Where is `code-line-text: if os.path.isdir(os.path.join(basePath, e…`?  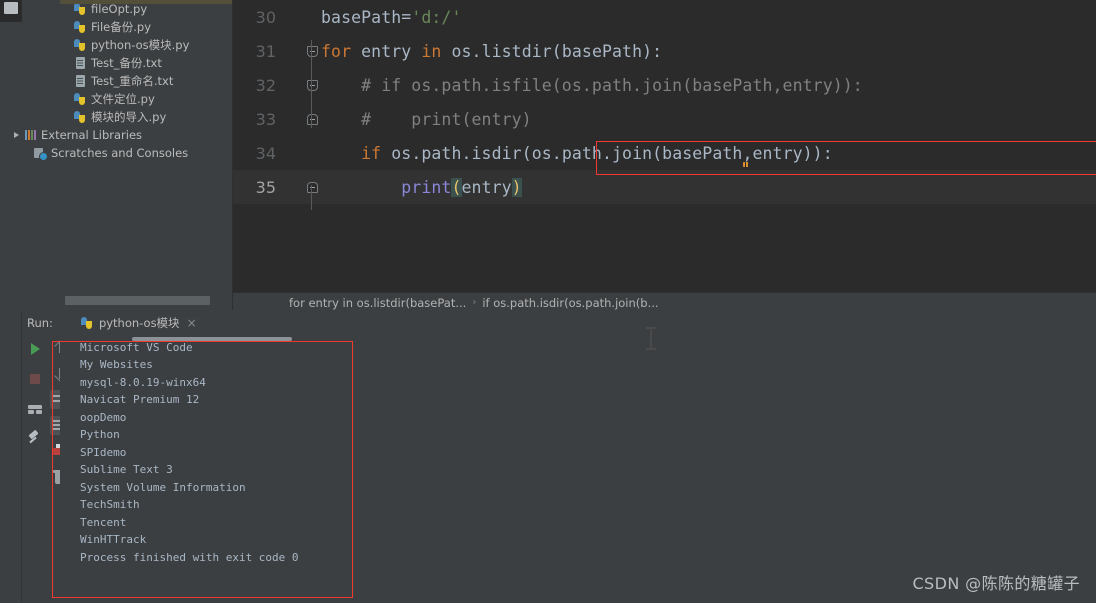 code-line-text: if os.path.isdir(os.path.join(basePath, e… is located at coordinates (577, 153).